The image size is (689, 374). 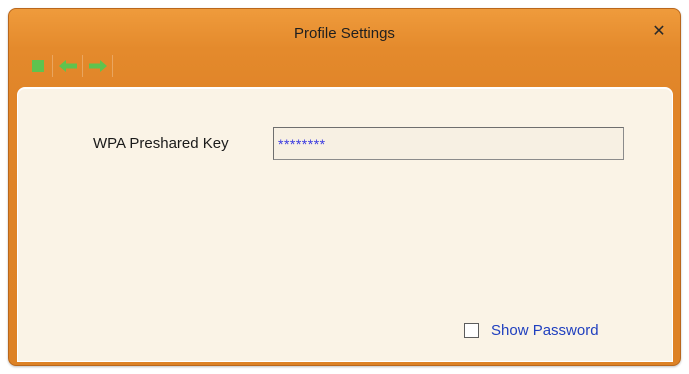 I want to click on stop-button, so click(x=38, y=66).